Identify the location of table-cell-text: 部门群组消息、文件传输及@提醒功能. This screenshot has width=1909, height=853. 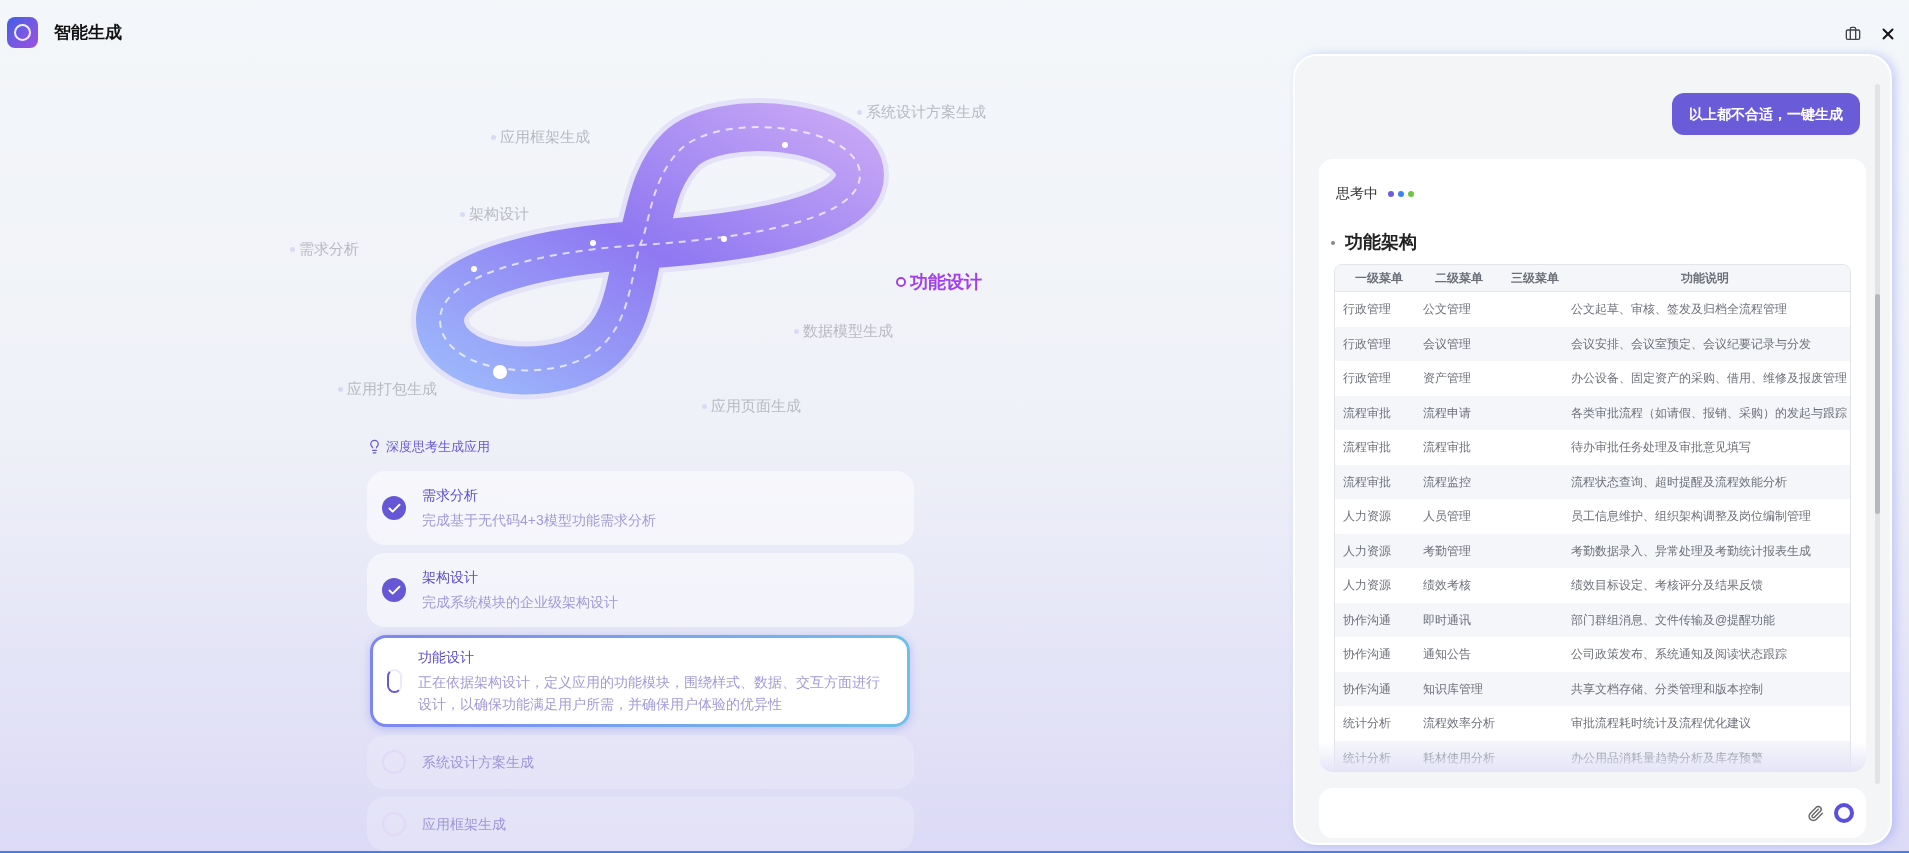
(1673, 620).